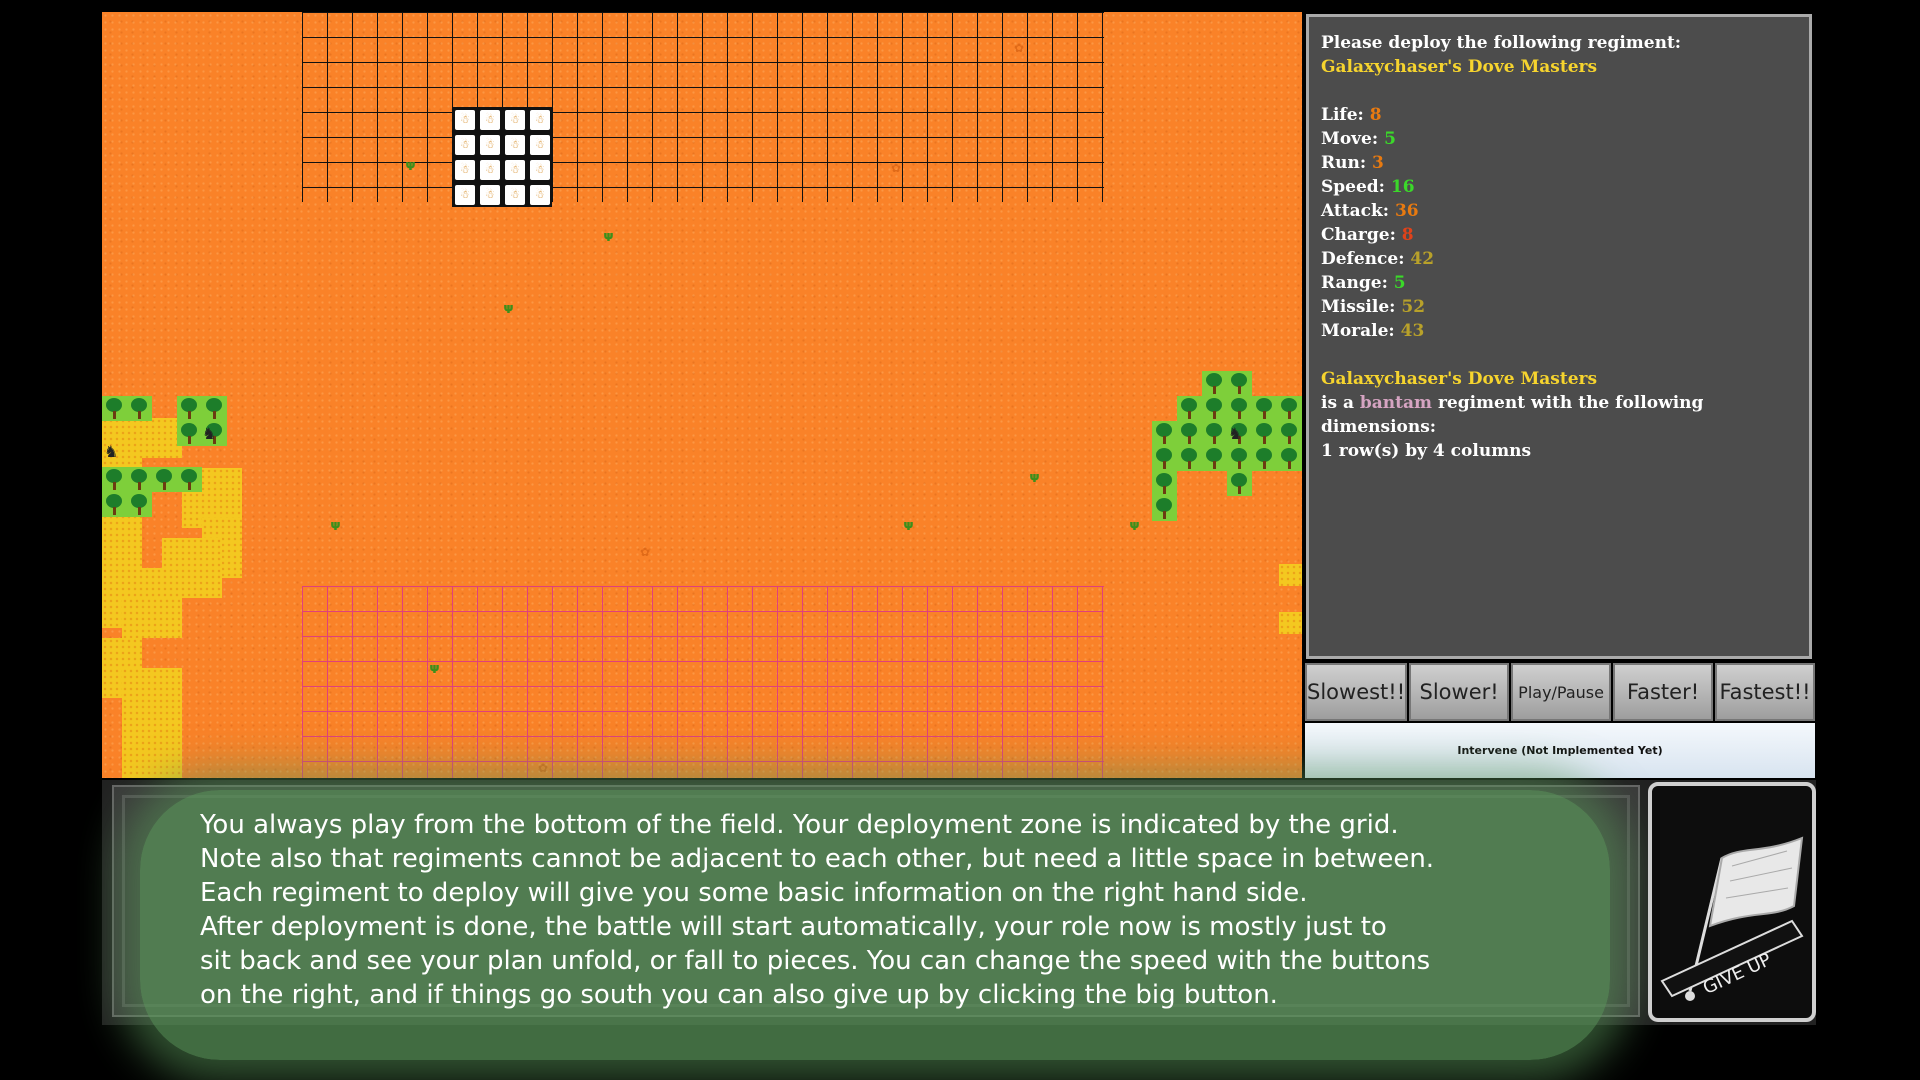 The height and width of the screenshot is (1080, 1920). Describe the element at coordinates (1559, 331) in the screenshot. I see `stat-row: Morale: 43` at that location.